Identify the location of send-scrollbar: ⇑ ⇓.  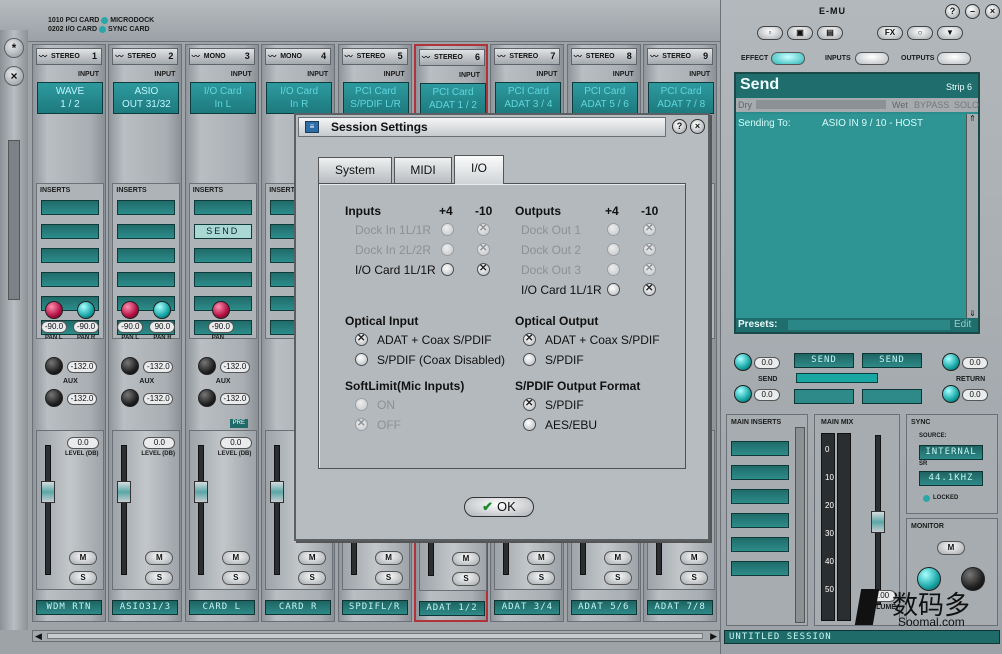
(972, 216).